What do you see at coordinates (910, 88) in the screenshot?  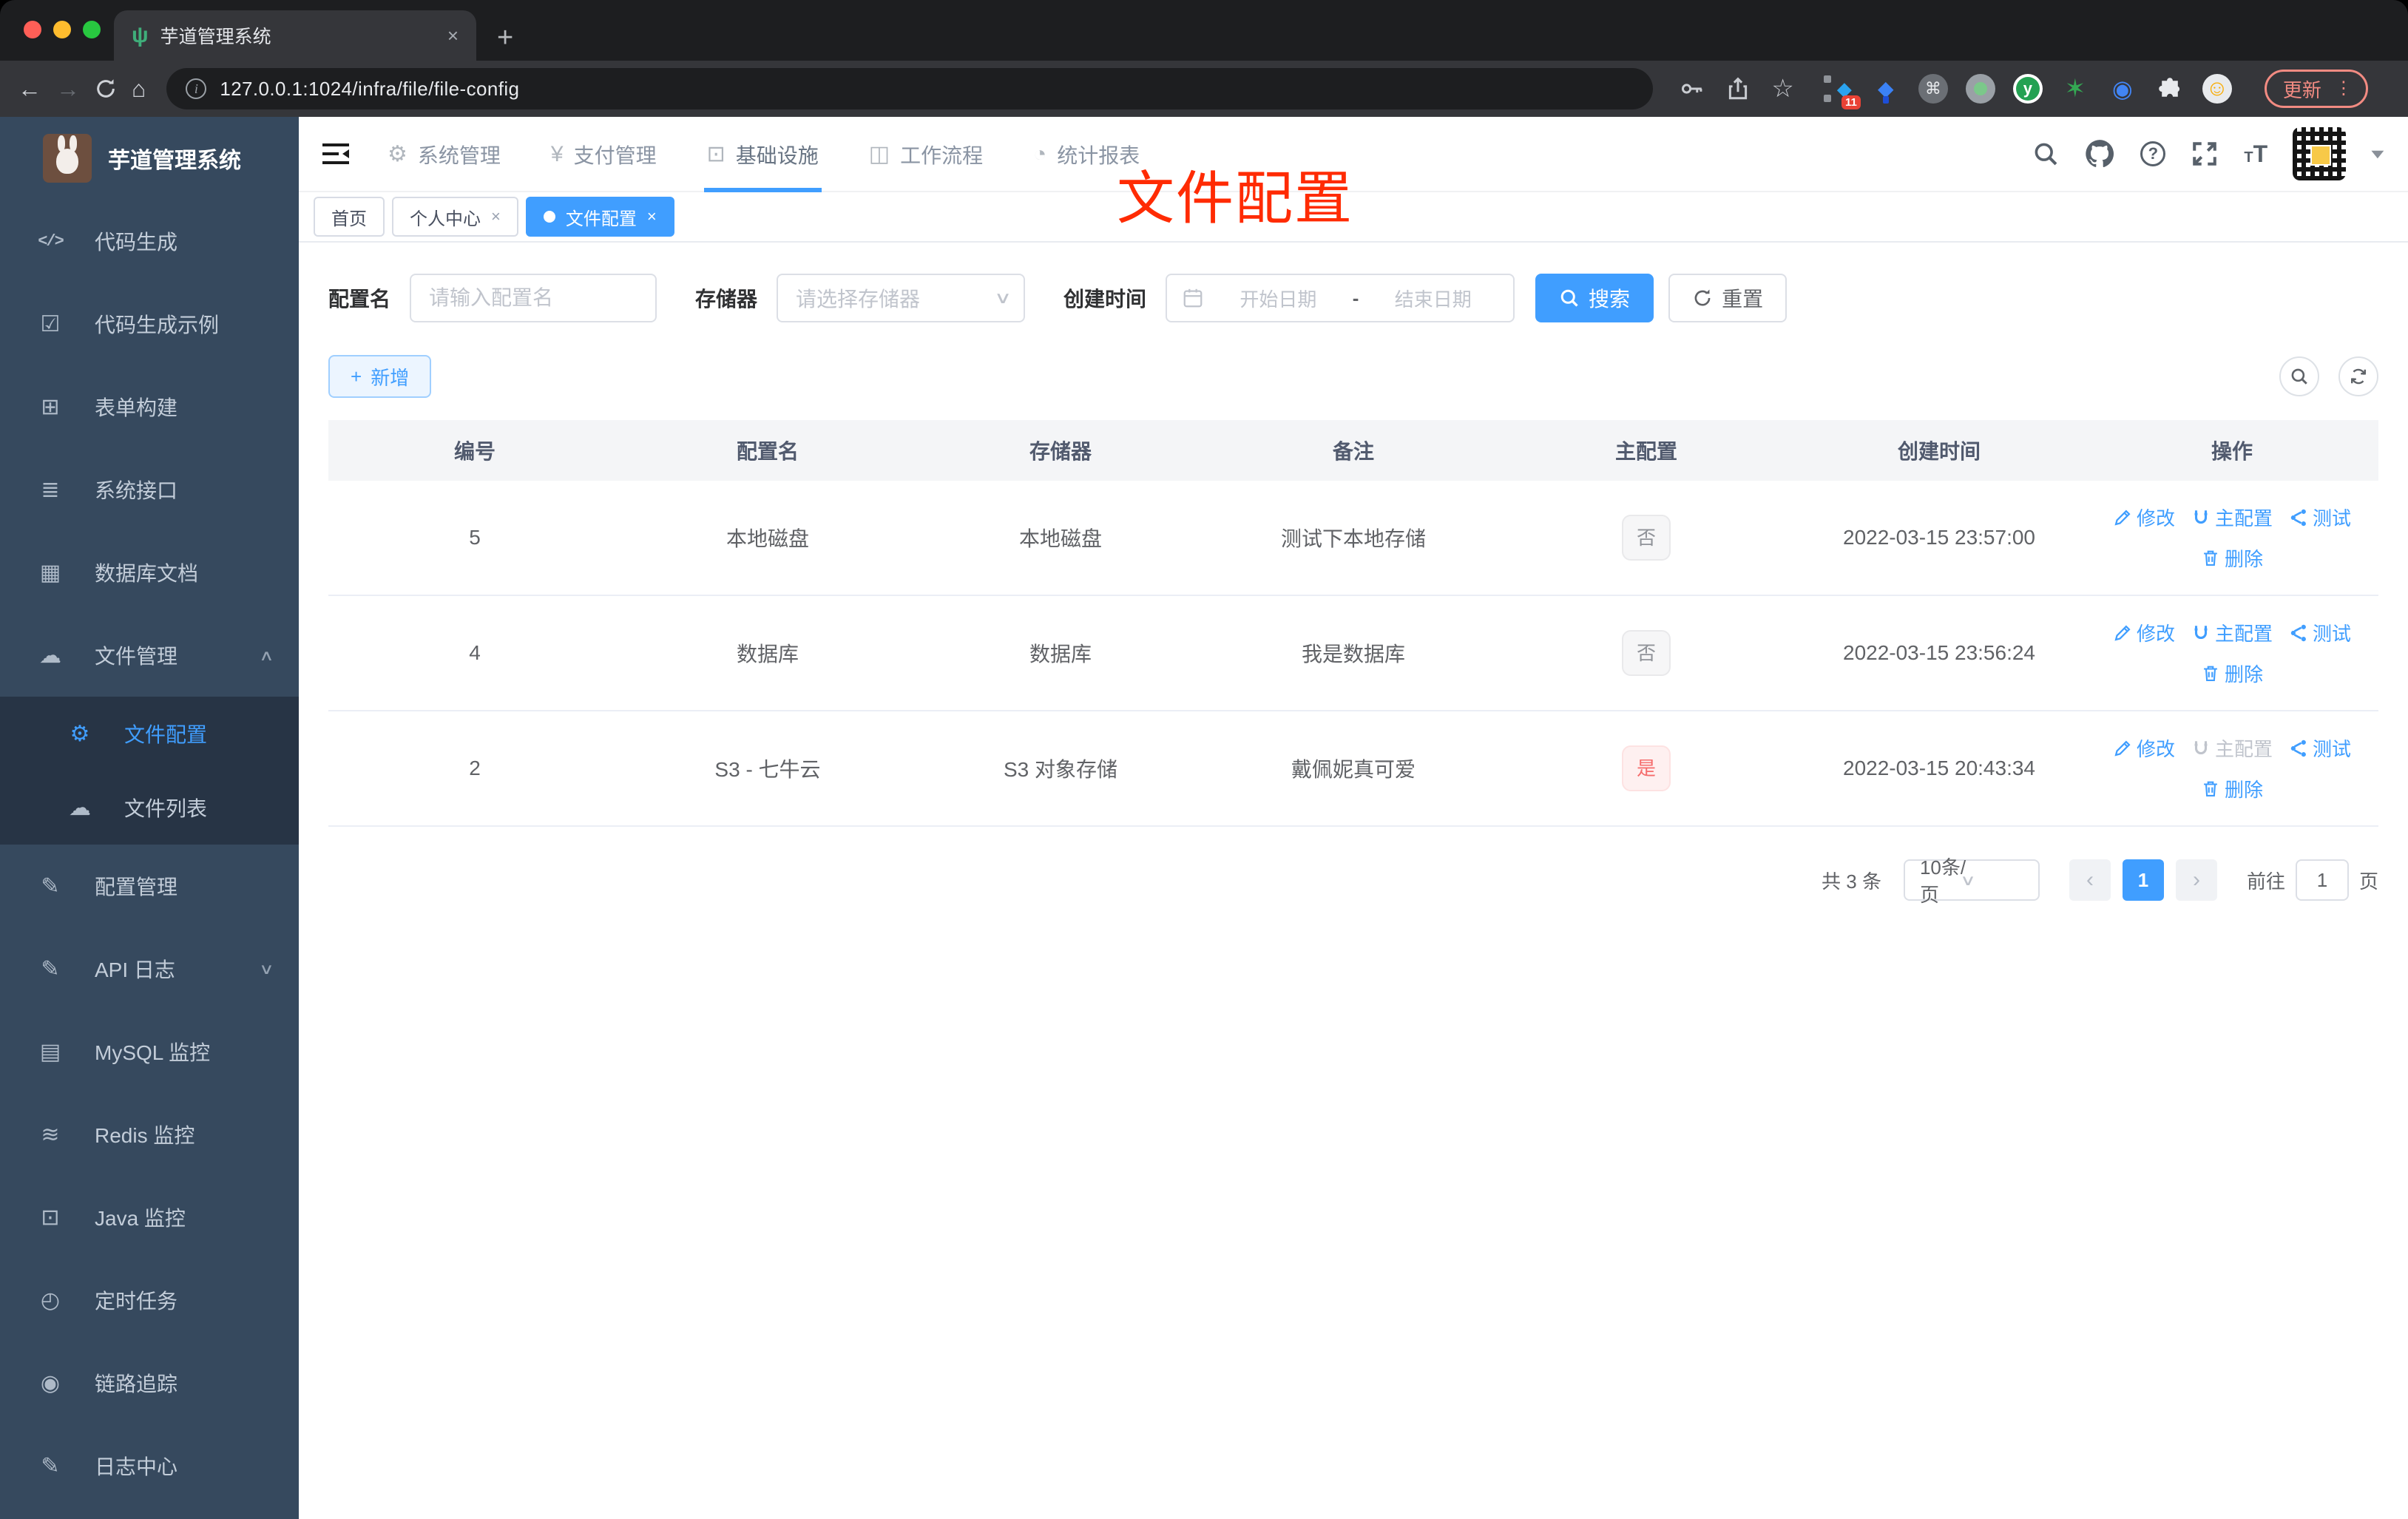 I see `url-bar: i 127.0.0.1:1024/infra/file/file-config` at bounding box center [910, 88].